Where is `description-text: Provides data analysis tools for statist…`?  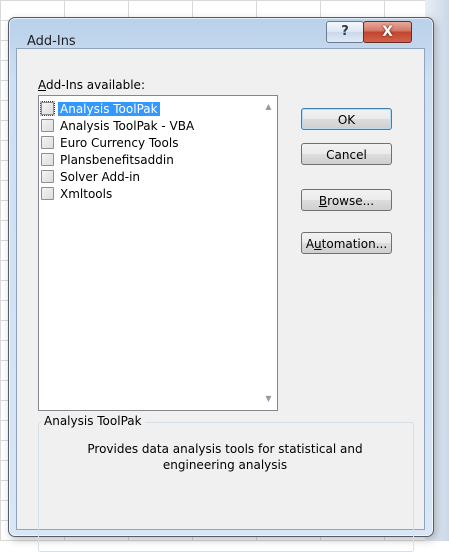
description-text: Provides data analysis tools for statist… is located at coordinates (225, 457).